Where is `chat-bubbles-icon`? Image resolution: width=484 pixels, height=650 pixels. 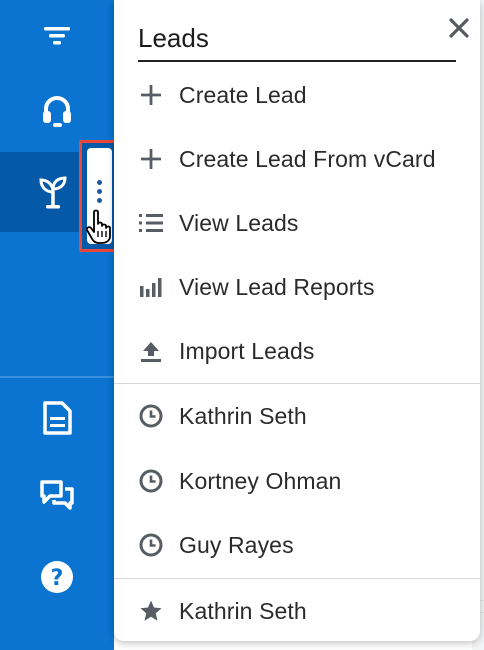
chat-bubbles-icon is located at coordinates (57, 495).